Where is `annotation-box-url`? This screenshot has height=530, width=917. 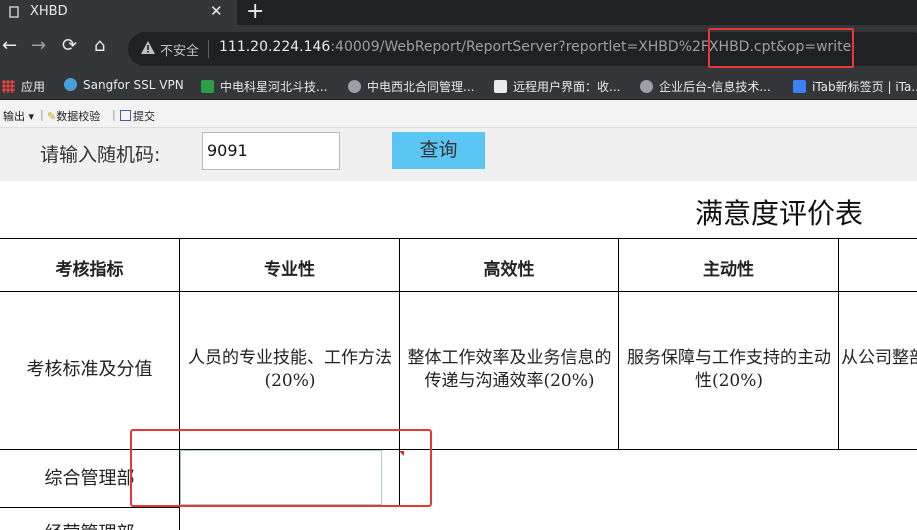
annotation-box-url is located at coordinates (781, 48).